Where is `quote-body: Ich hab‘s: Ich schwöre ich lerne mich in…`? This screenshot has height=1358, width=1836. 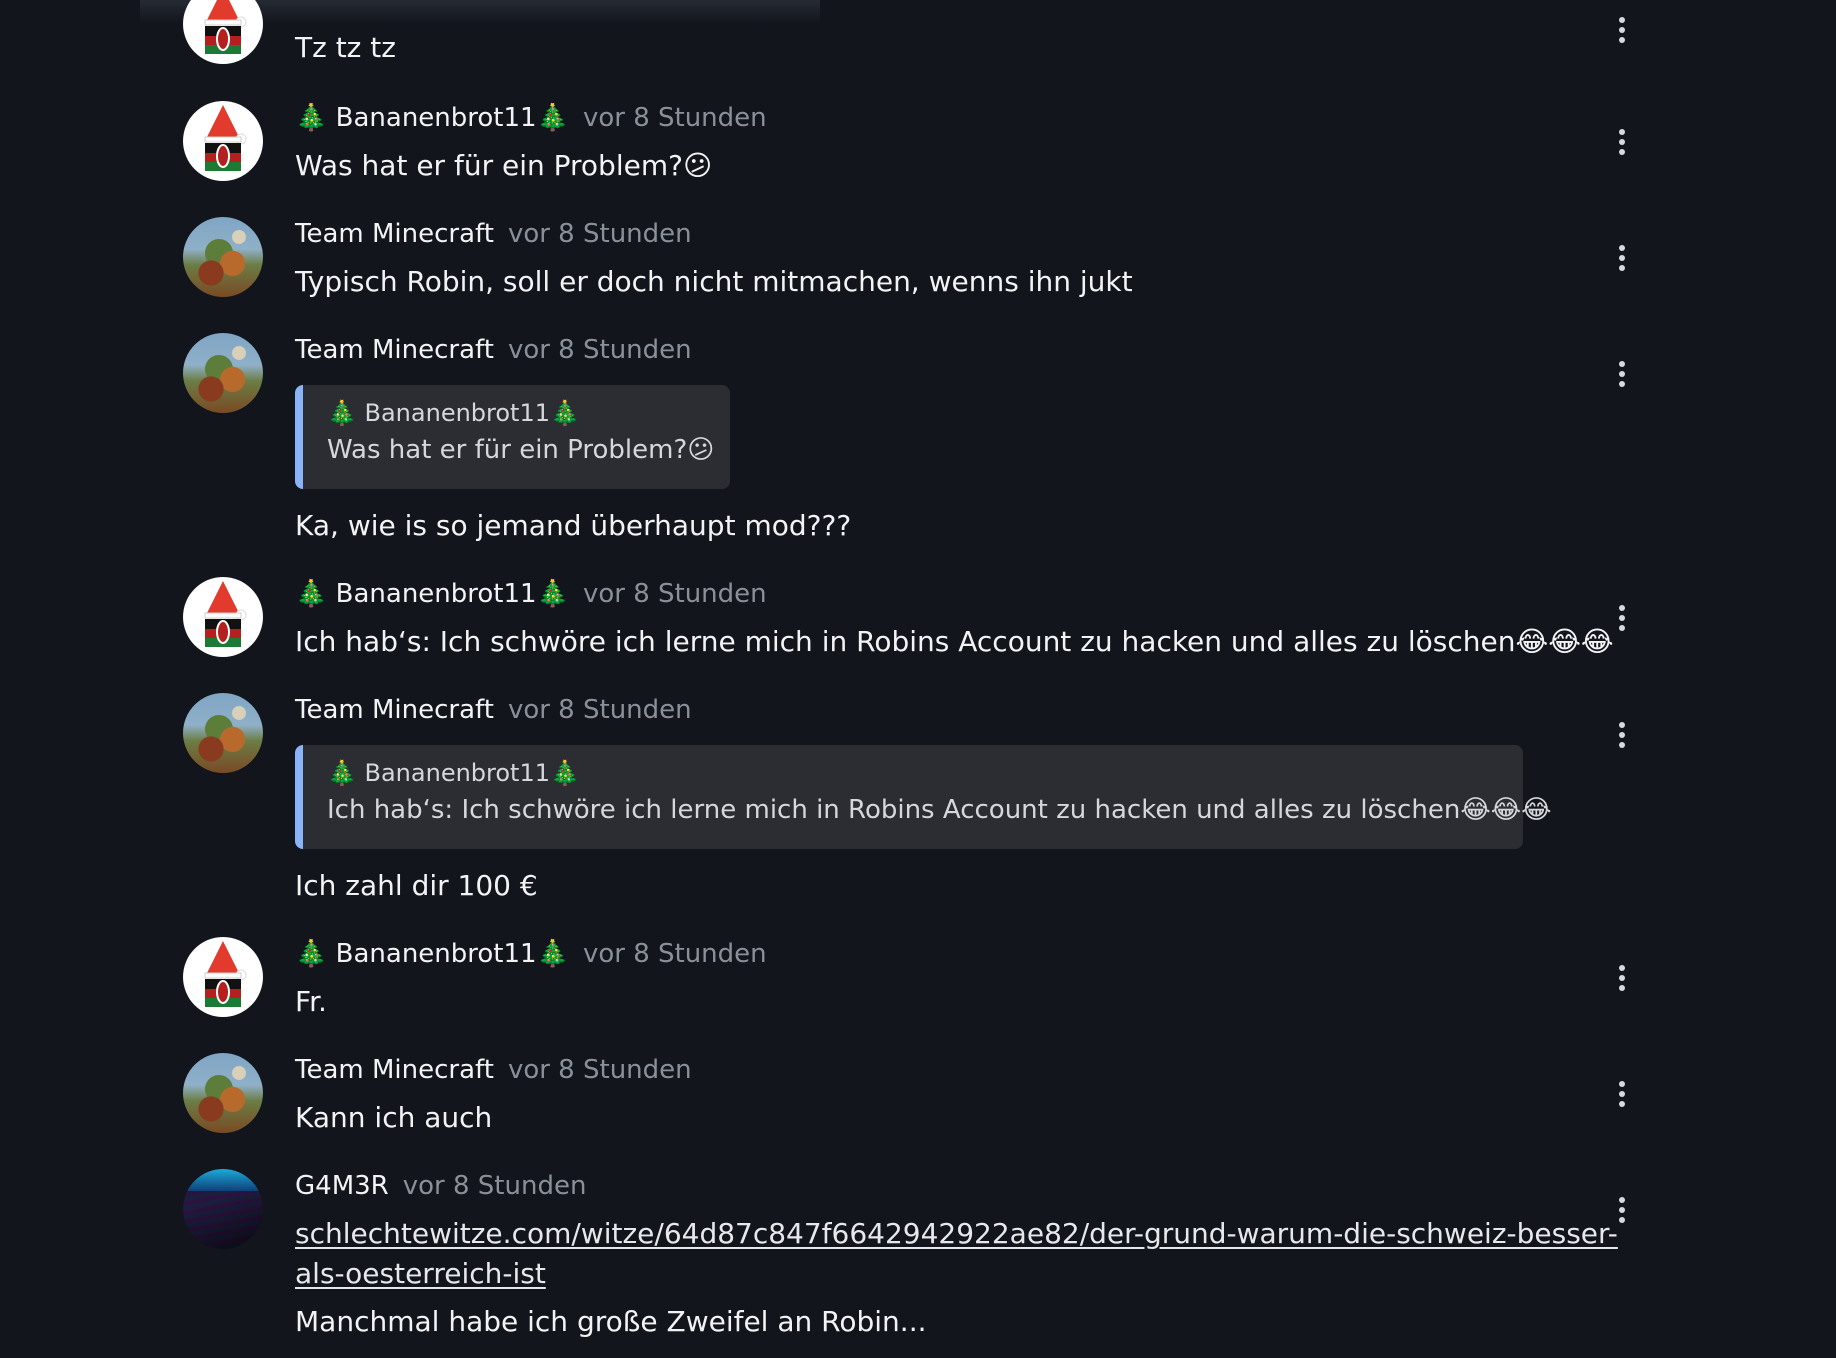
quote-body: Ich hab‘s: Ich schwöre ich lerne mich in… is located at coordinates (939, 810).